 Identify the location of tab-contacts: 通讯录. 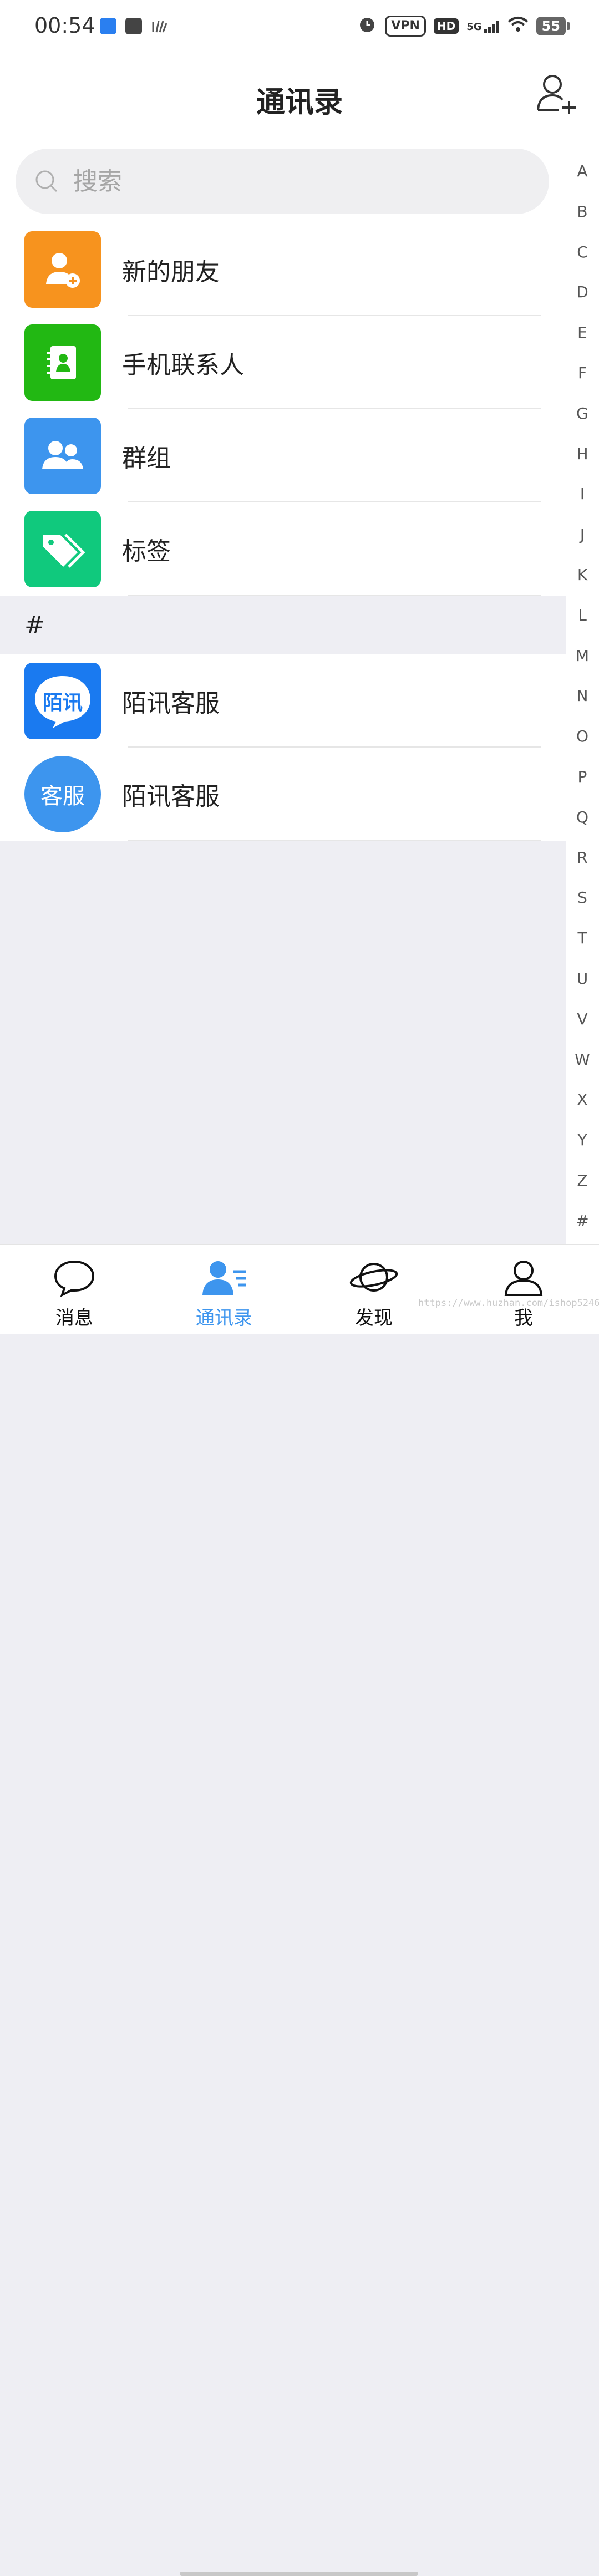
(224, 1294).